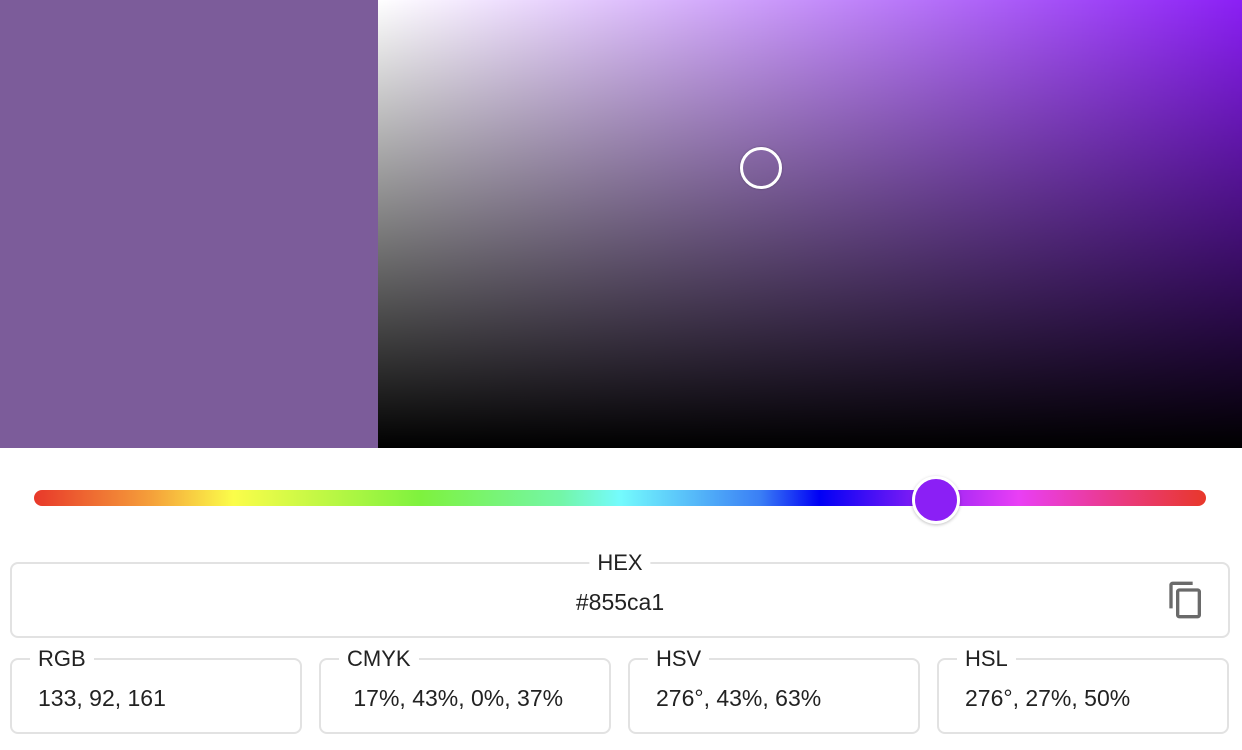 This screenshot has width=1242, height=750. I want to click on rgb-field: RGB 133, 92, 161, so click(156, 690).